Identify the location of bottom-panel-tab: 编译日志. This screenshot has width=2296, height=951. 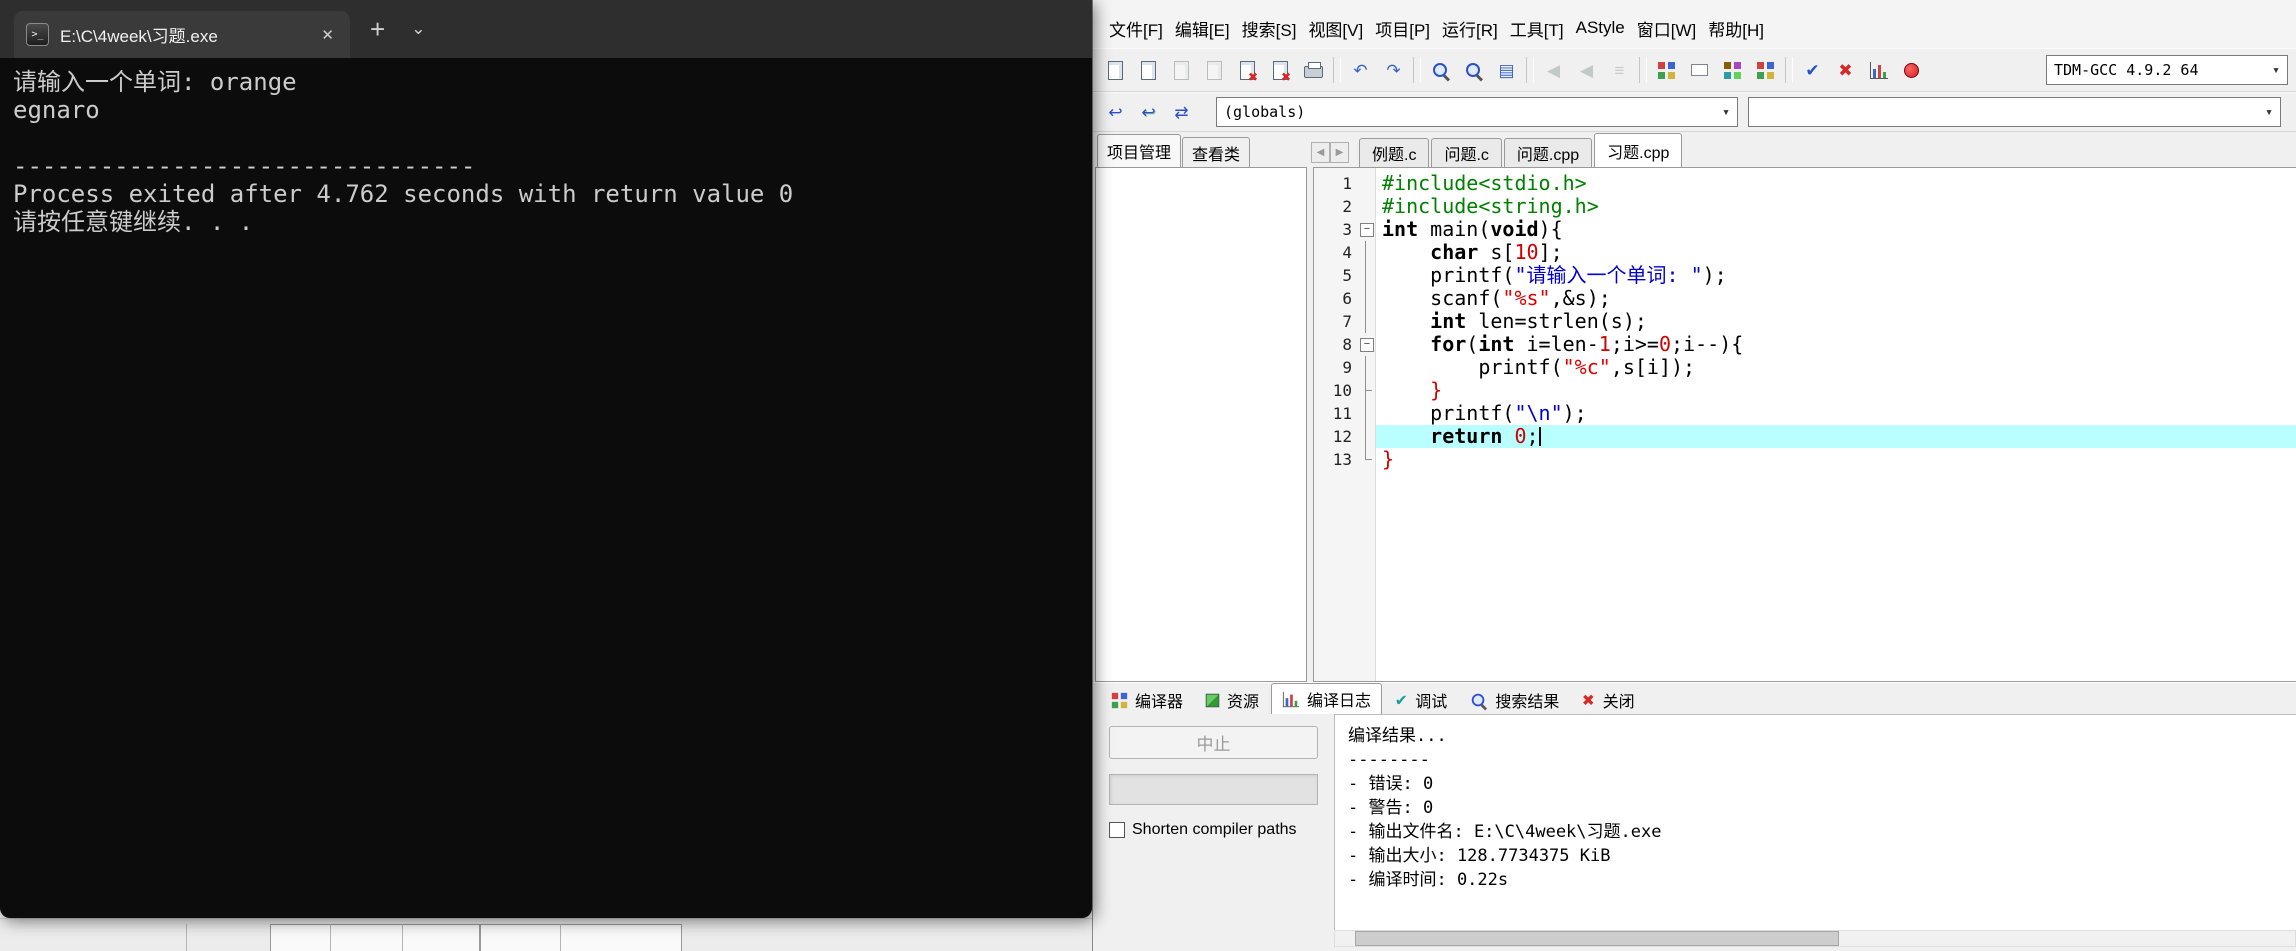
(1327, 698).